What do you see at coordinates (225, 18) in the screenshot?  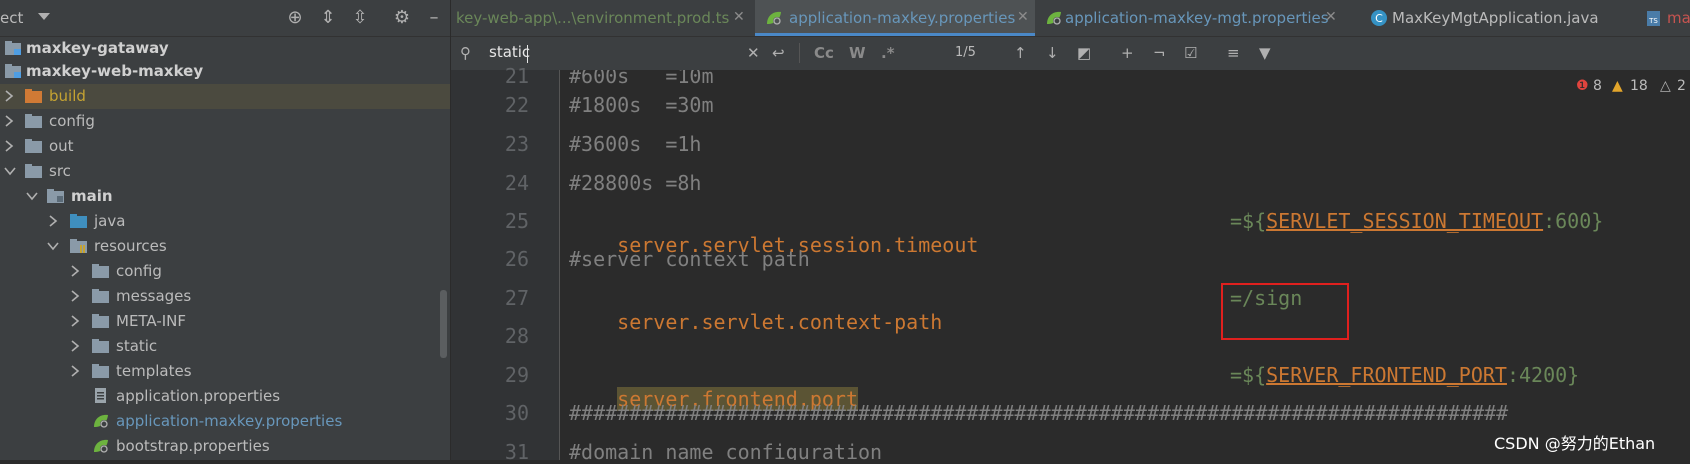 I see `project-toolbar: ect ⊕ ⇕ ⇳ ⚙ –` at bounding box center [225, 18].